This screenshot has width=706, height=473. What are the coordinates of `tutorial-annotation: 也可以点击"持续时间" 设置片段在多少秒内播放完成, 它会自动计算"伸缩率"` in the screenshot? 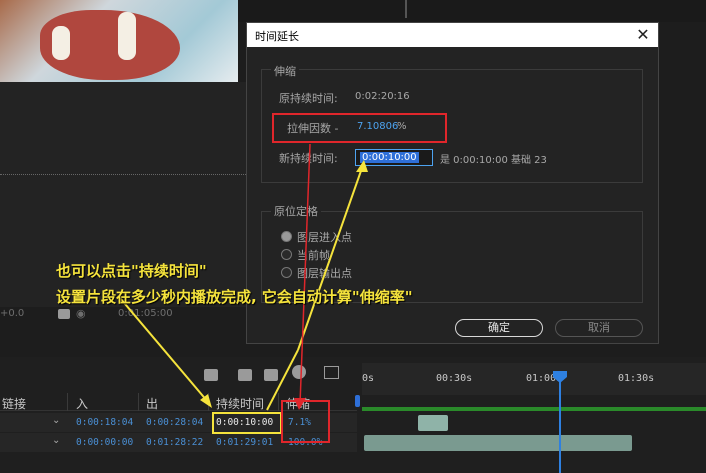 It's located at (234, 284).